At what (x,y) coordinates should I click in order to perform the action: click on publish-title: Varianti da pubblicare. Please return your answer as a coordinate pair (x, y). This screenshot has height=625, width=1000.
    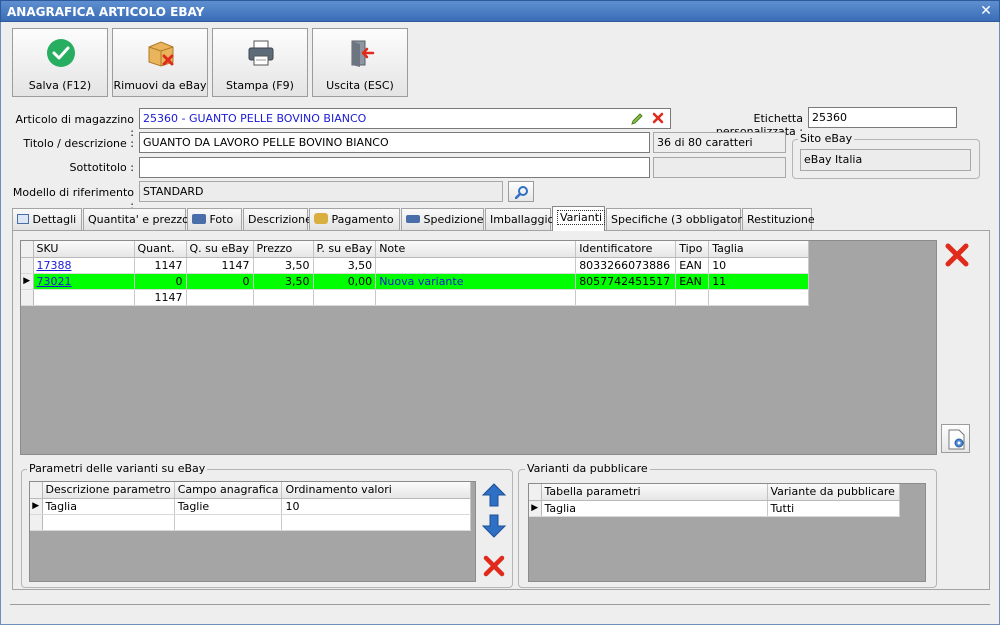
    Looking at the image, I should click on (587, 468).